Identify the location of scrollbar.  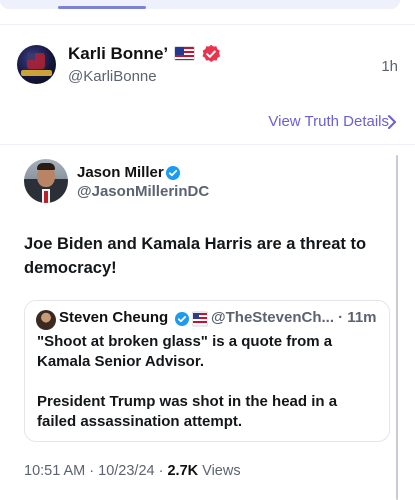
(397, 327).